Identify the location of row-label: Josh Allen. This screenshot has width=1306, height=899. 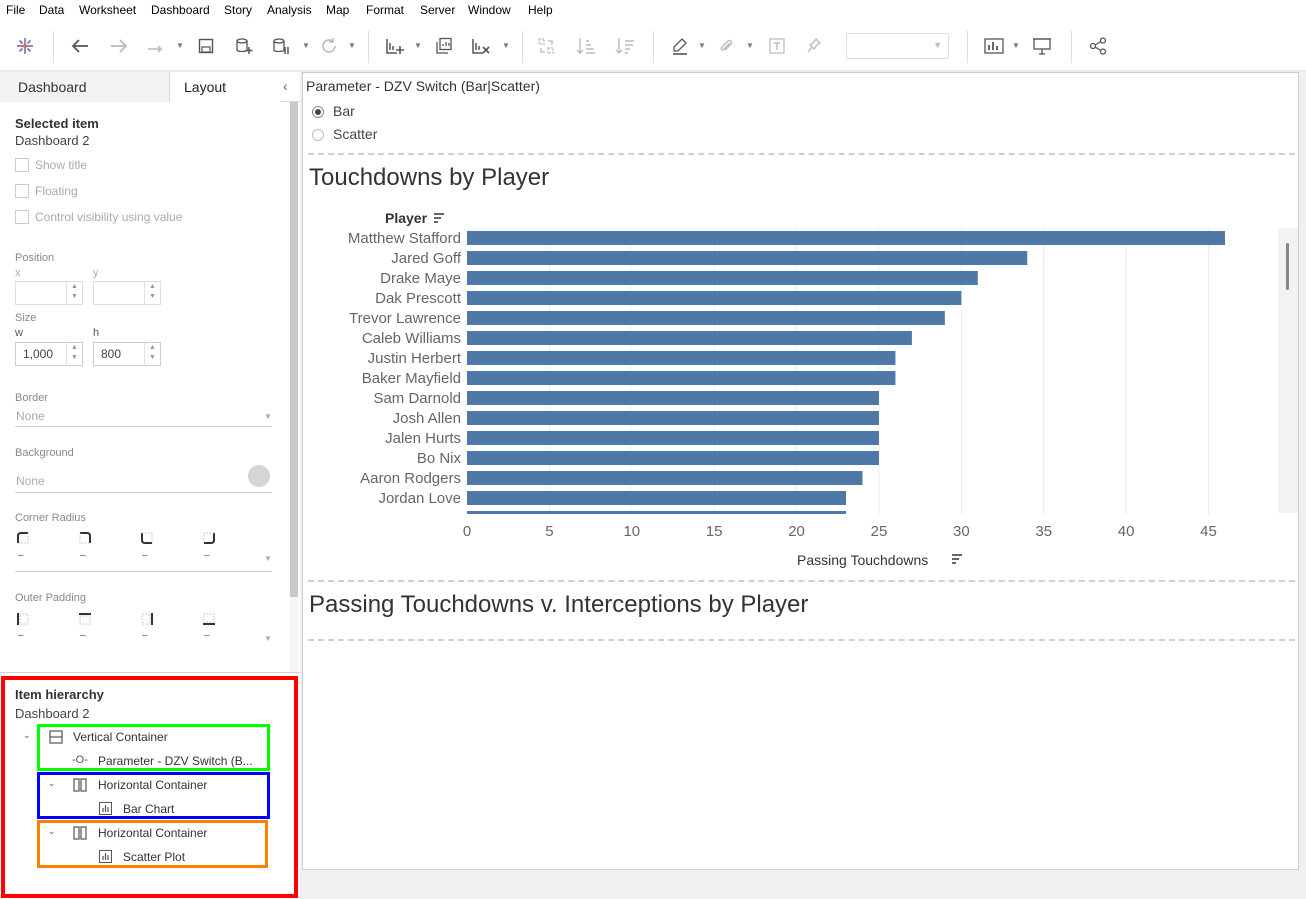
(427, 418).